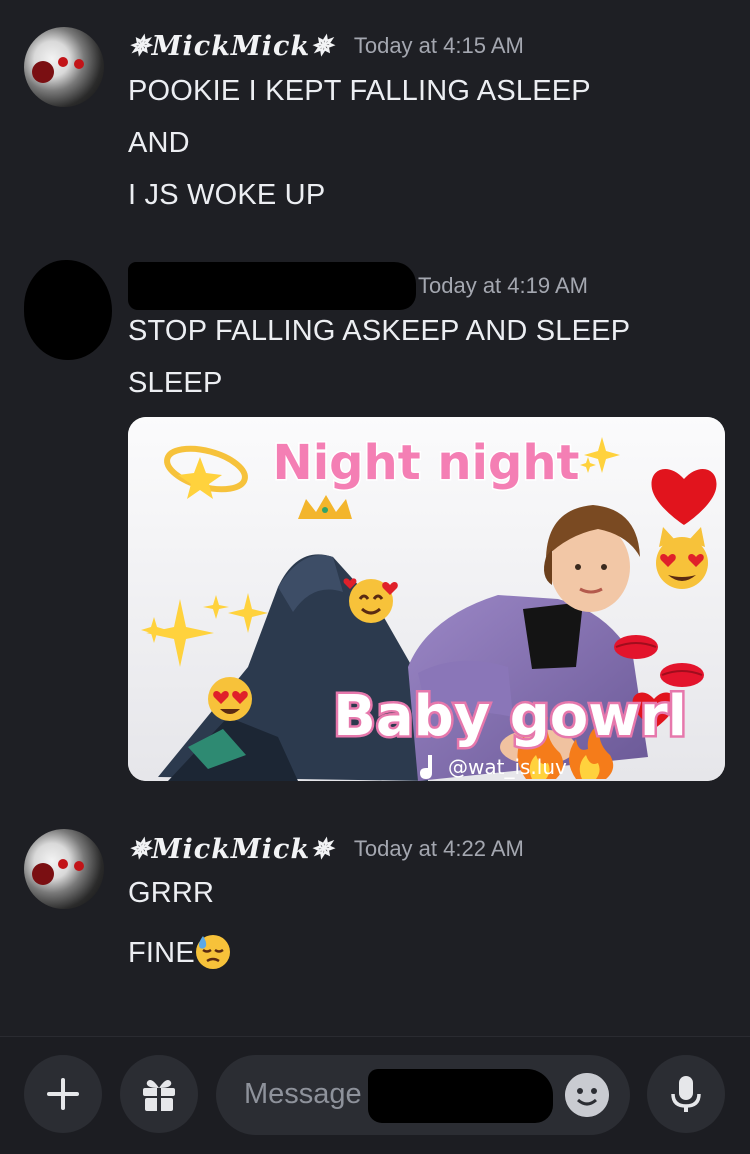 This screenshot has width=750, height=1154. I want to click on redacted-placeholder, so click(460, 1096).